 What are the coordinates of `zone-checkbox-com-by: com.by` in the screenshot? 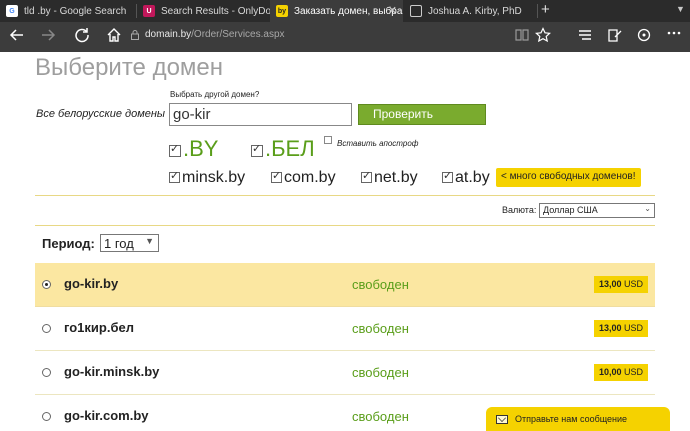 It's located at (303, 178).